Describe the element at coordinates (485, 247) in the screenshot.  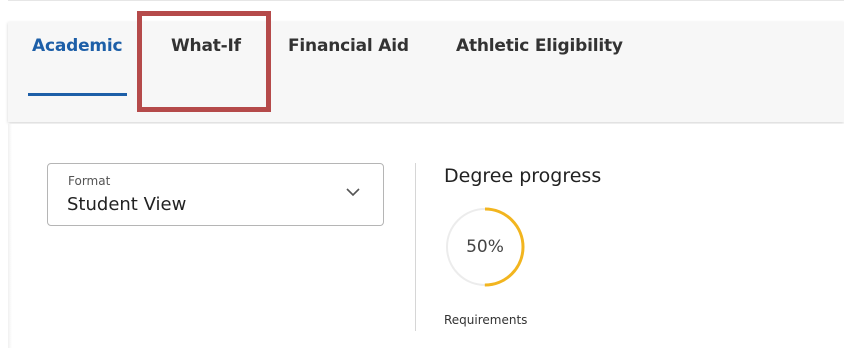
I see `degree-progress-percent: 50%` at that location.